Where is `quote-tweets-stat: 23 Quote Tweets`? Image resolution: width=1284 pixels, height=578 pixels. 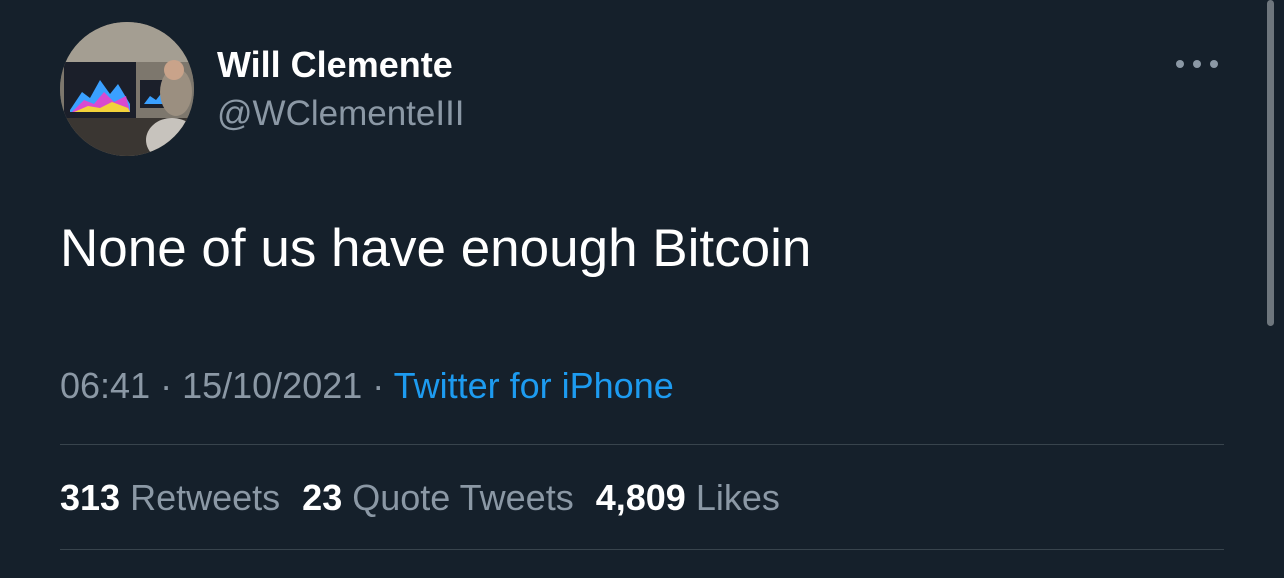
quote-tweets-stat: 23 Quote Tweets is located at coordinates (438, 498).